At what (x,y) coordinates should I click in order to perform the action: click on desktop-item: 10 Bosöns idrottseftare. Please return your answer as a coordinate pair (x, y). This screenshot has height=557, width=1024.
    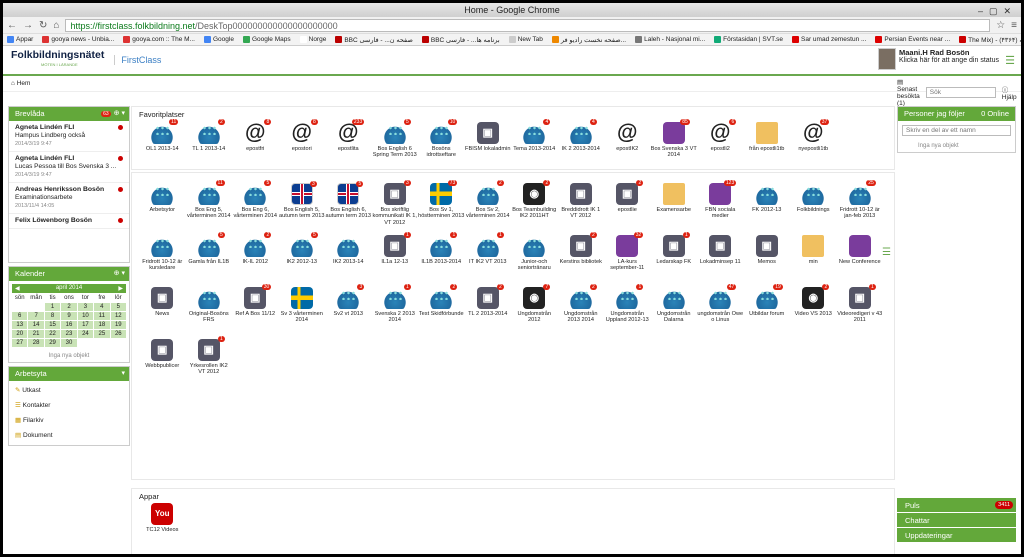
    Looking at the image, I should click on (441, 145).